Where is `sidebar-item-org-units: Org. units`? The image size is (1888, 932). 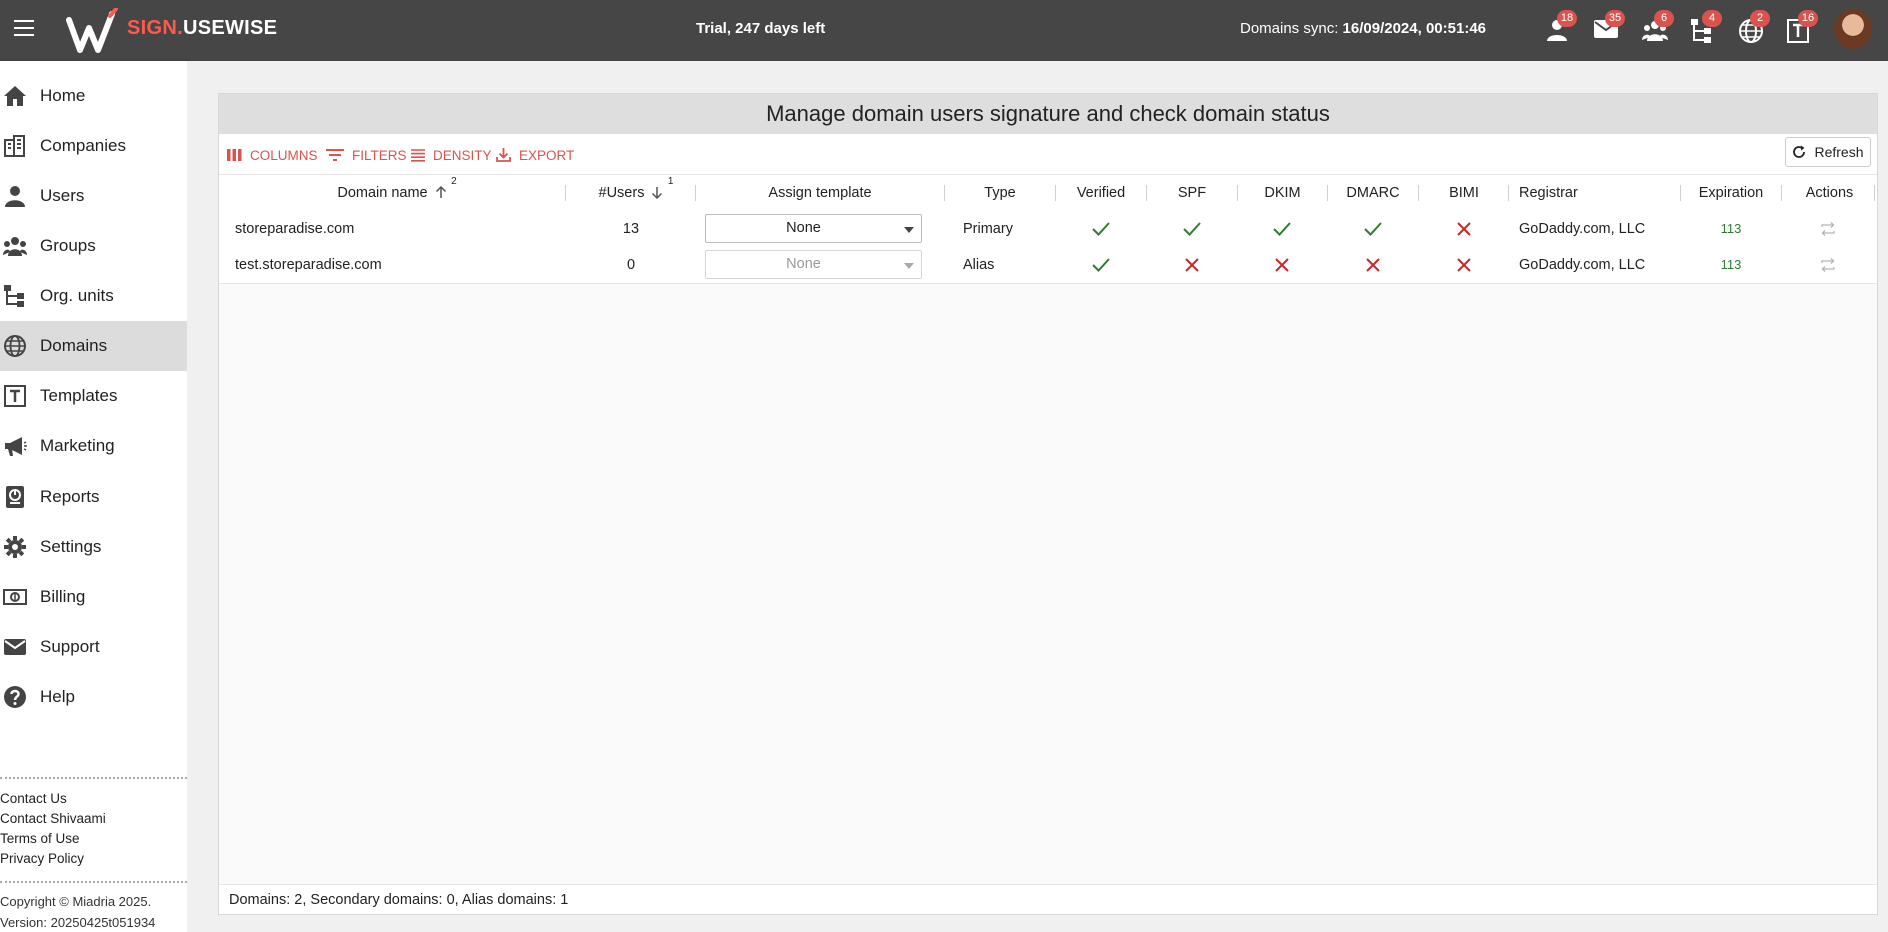
sidebar-item-org-units: Org. units is located at coordinates (93, 296).